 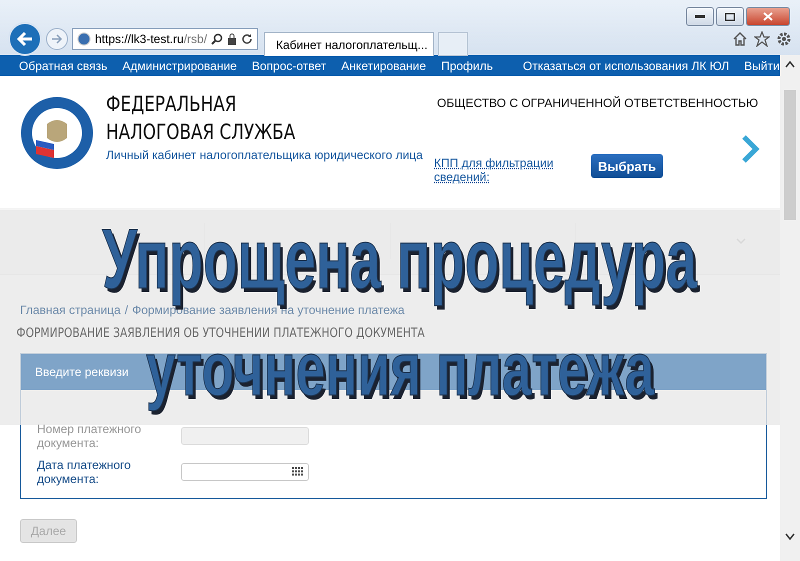 What do you see at coordinates (383, 65) in the screenshot?
I see `menu-link: Анкетирование` at bounding box center [383, 65].